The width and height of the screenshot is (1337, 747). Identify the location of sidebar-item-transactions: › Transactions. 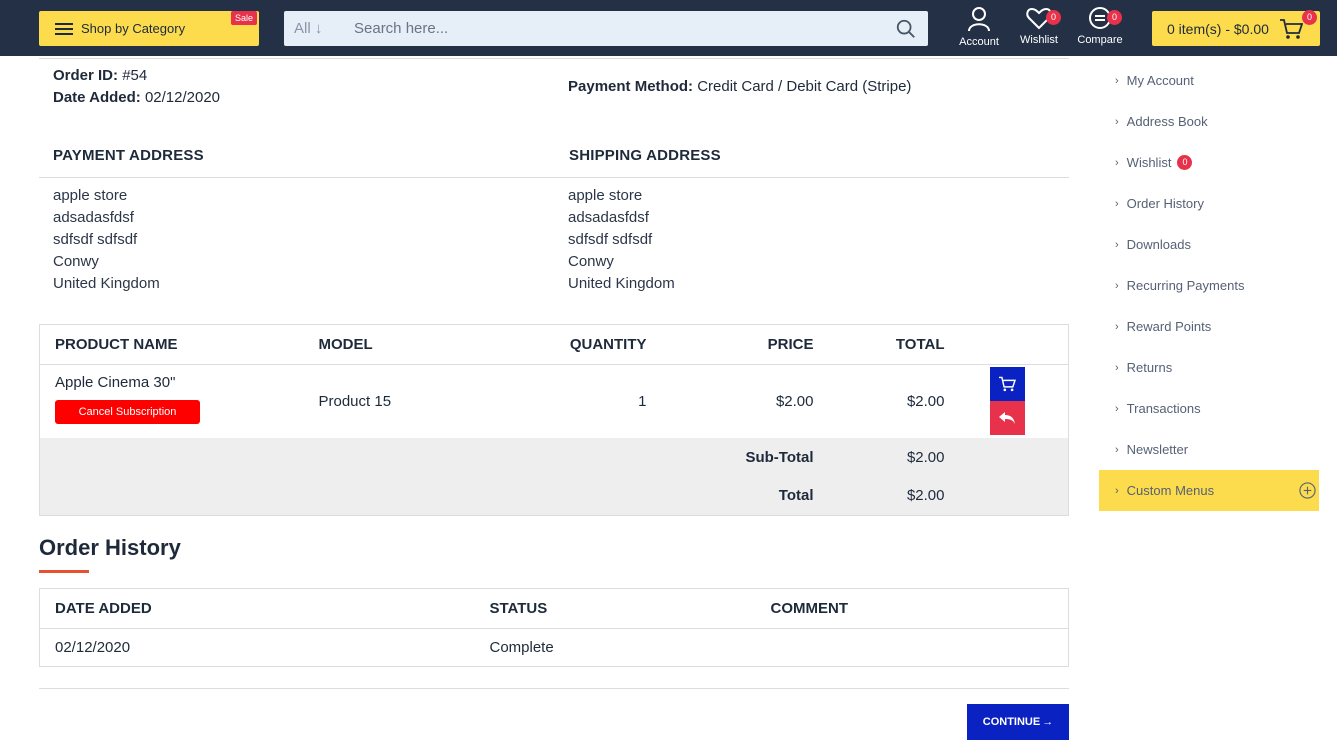
(1209, 408).